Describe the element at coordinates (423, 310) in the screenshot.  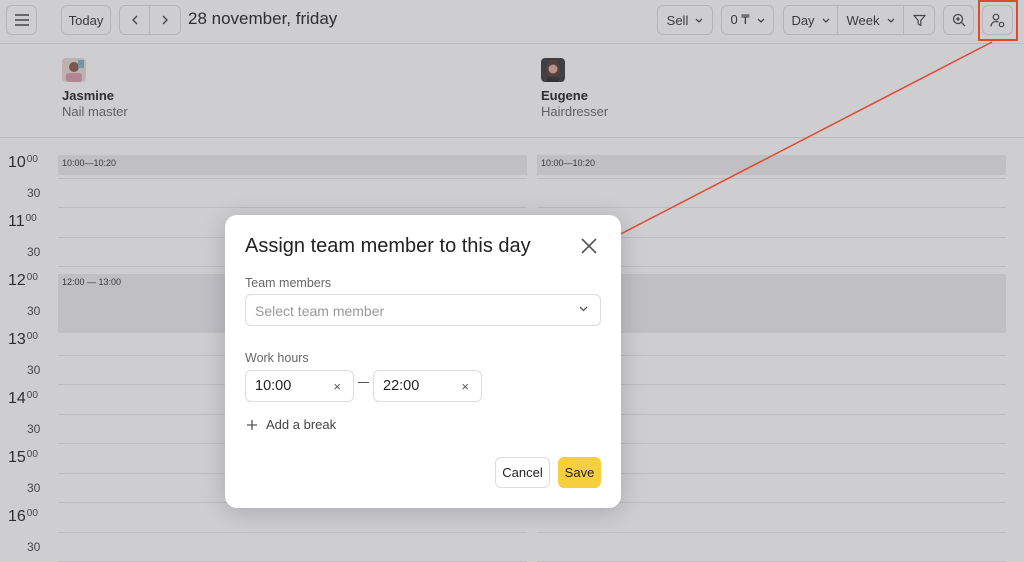
I see `team-member-select: Select team member` at that location.